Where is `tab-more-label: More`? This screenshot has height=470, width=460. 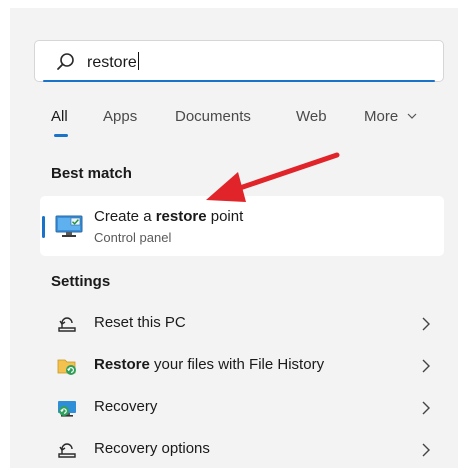
tab-more-label: More is located at coordinates (381, 116).